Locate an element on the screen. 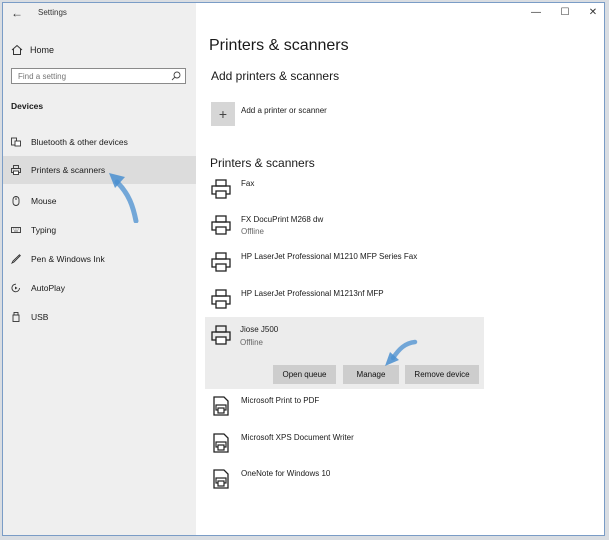 Image resolution: width=609 pixels, height=540 pixels. search-input is located at coordinates (91, 76).